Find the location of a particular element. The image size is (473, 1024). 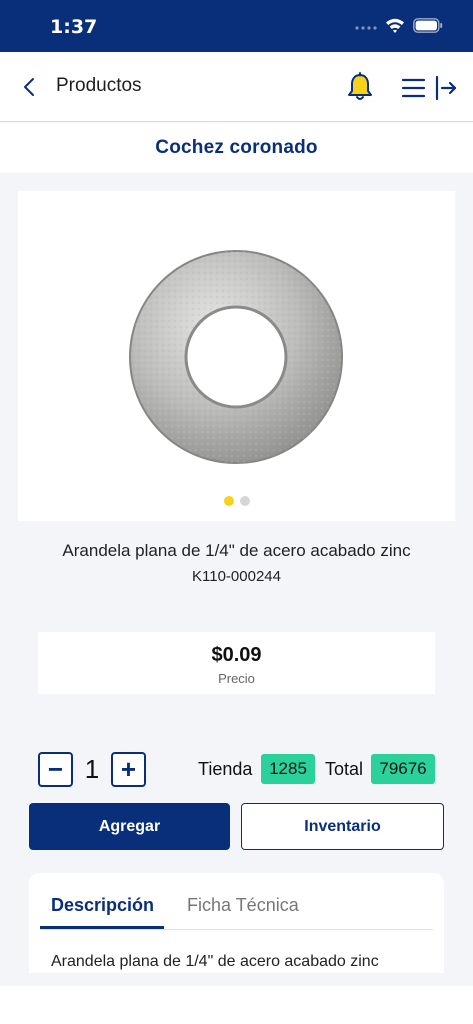

menu-logout-icon is located at coordinates (430, 88).